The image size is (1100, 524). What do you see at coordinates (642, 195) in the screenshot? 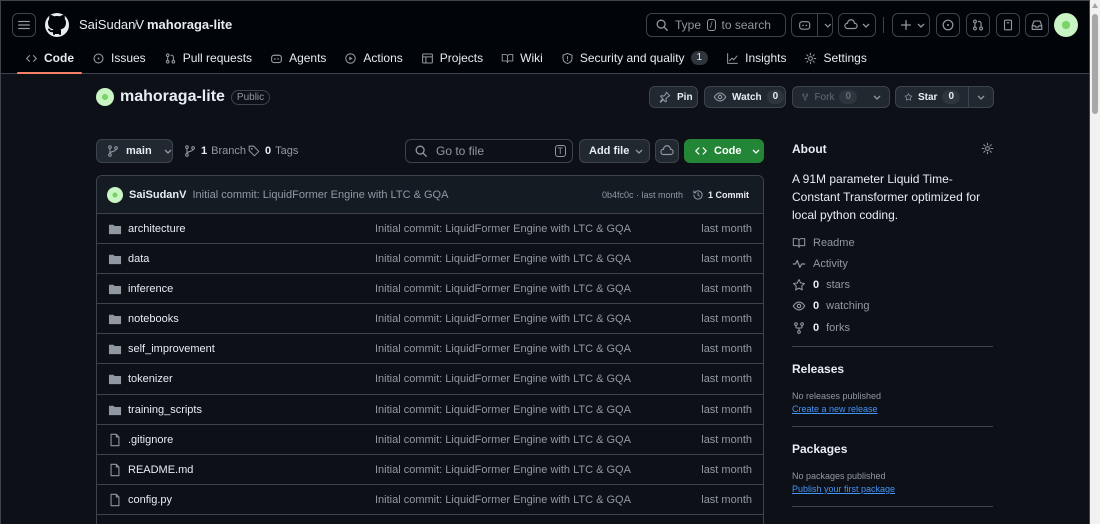
I see `commit-hash-time: 0b4fc0c · last month` at bounding box center [642, 195].